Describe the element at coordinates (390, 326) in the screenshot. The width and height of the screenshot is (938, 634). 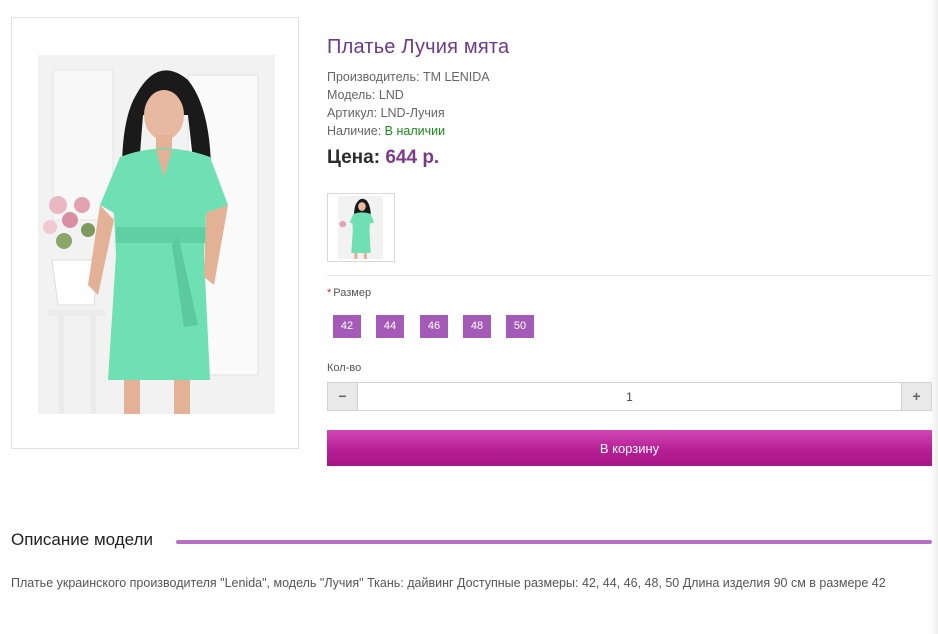
I see `size-option-44: 44` at that location.